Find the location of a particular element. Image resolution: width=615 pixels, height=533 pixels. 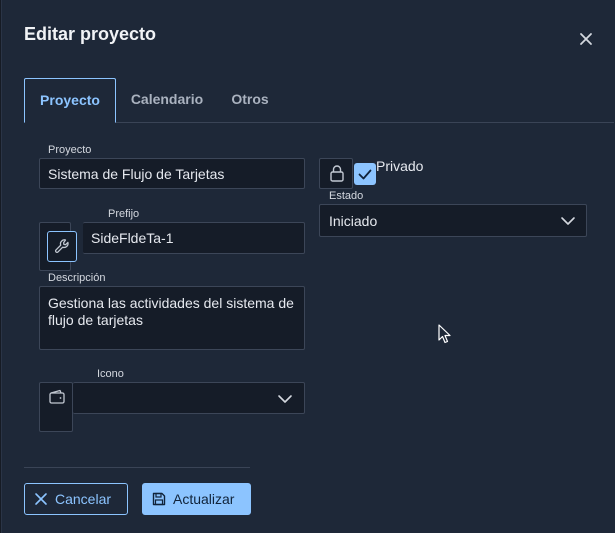

tab-bar: Proyecto Calendario Otros is located at coordinates (319, 100).